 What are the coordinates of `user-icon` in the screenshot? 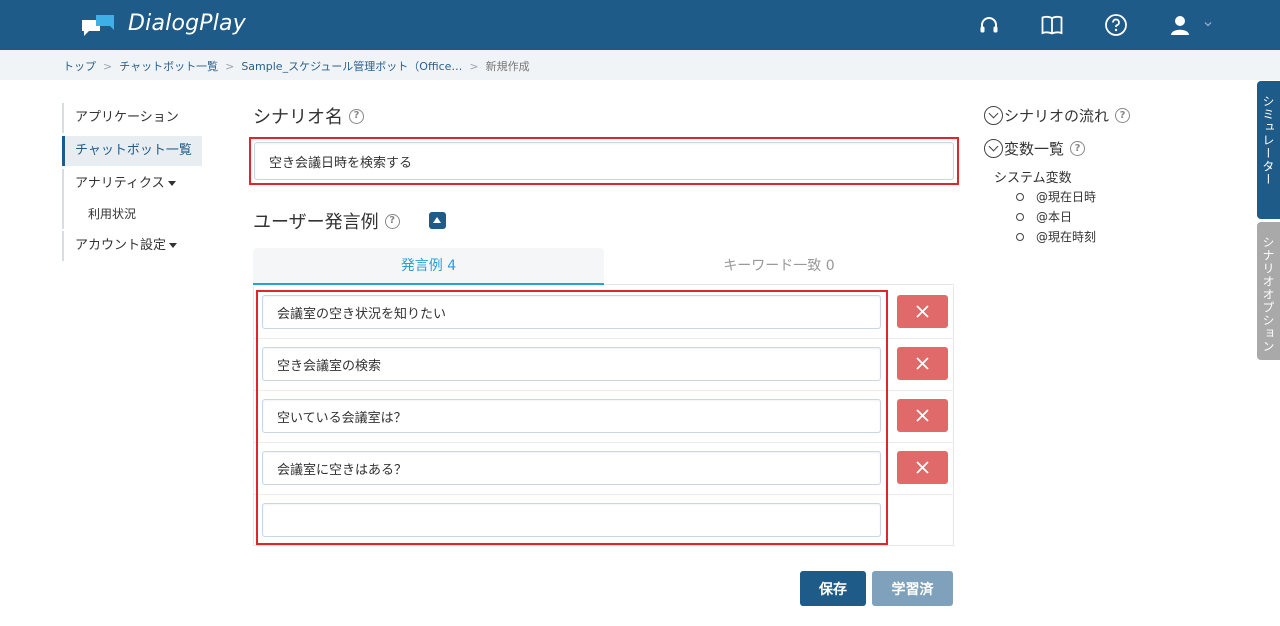 It's located at (1180, 25).